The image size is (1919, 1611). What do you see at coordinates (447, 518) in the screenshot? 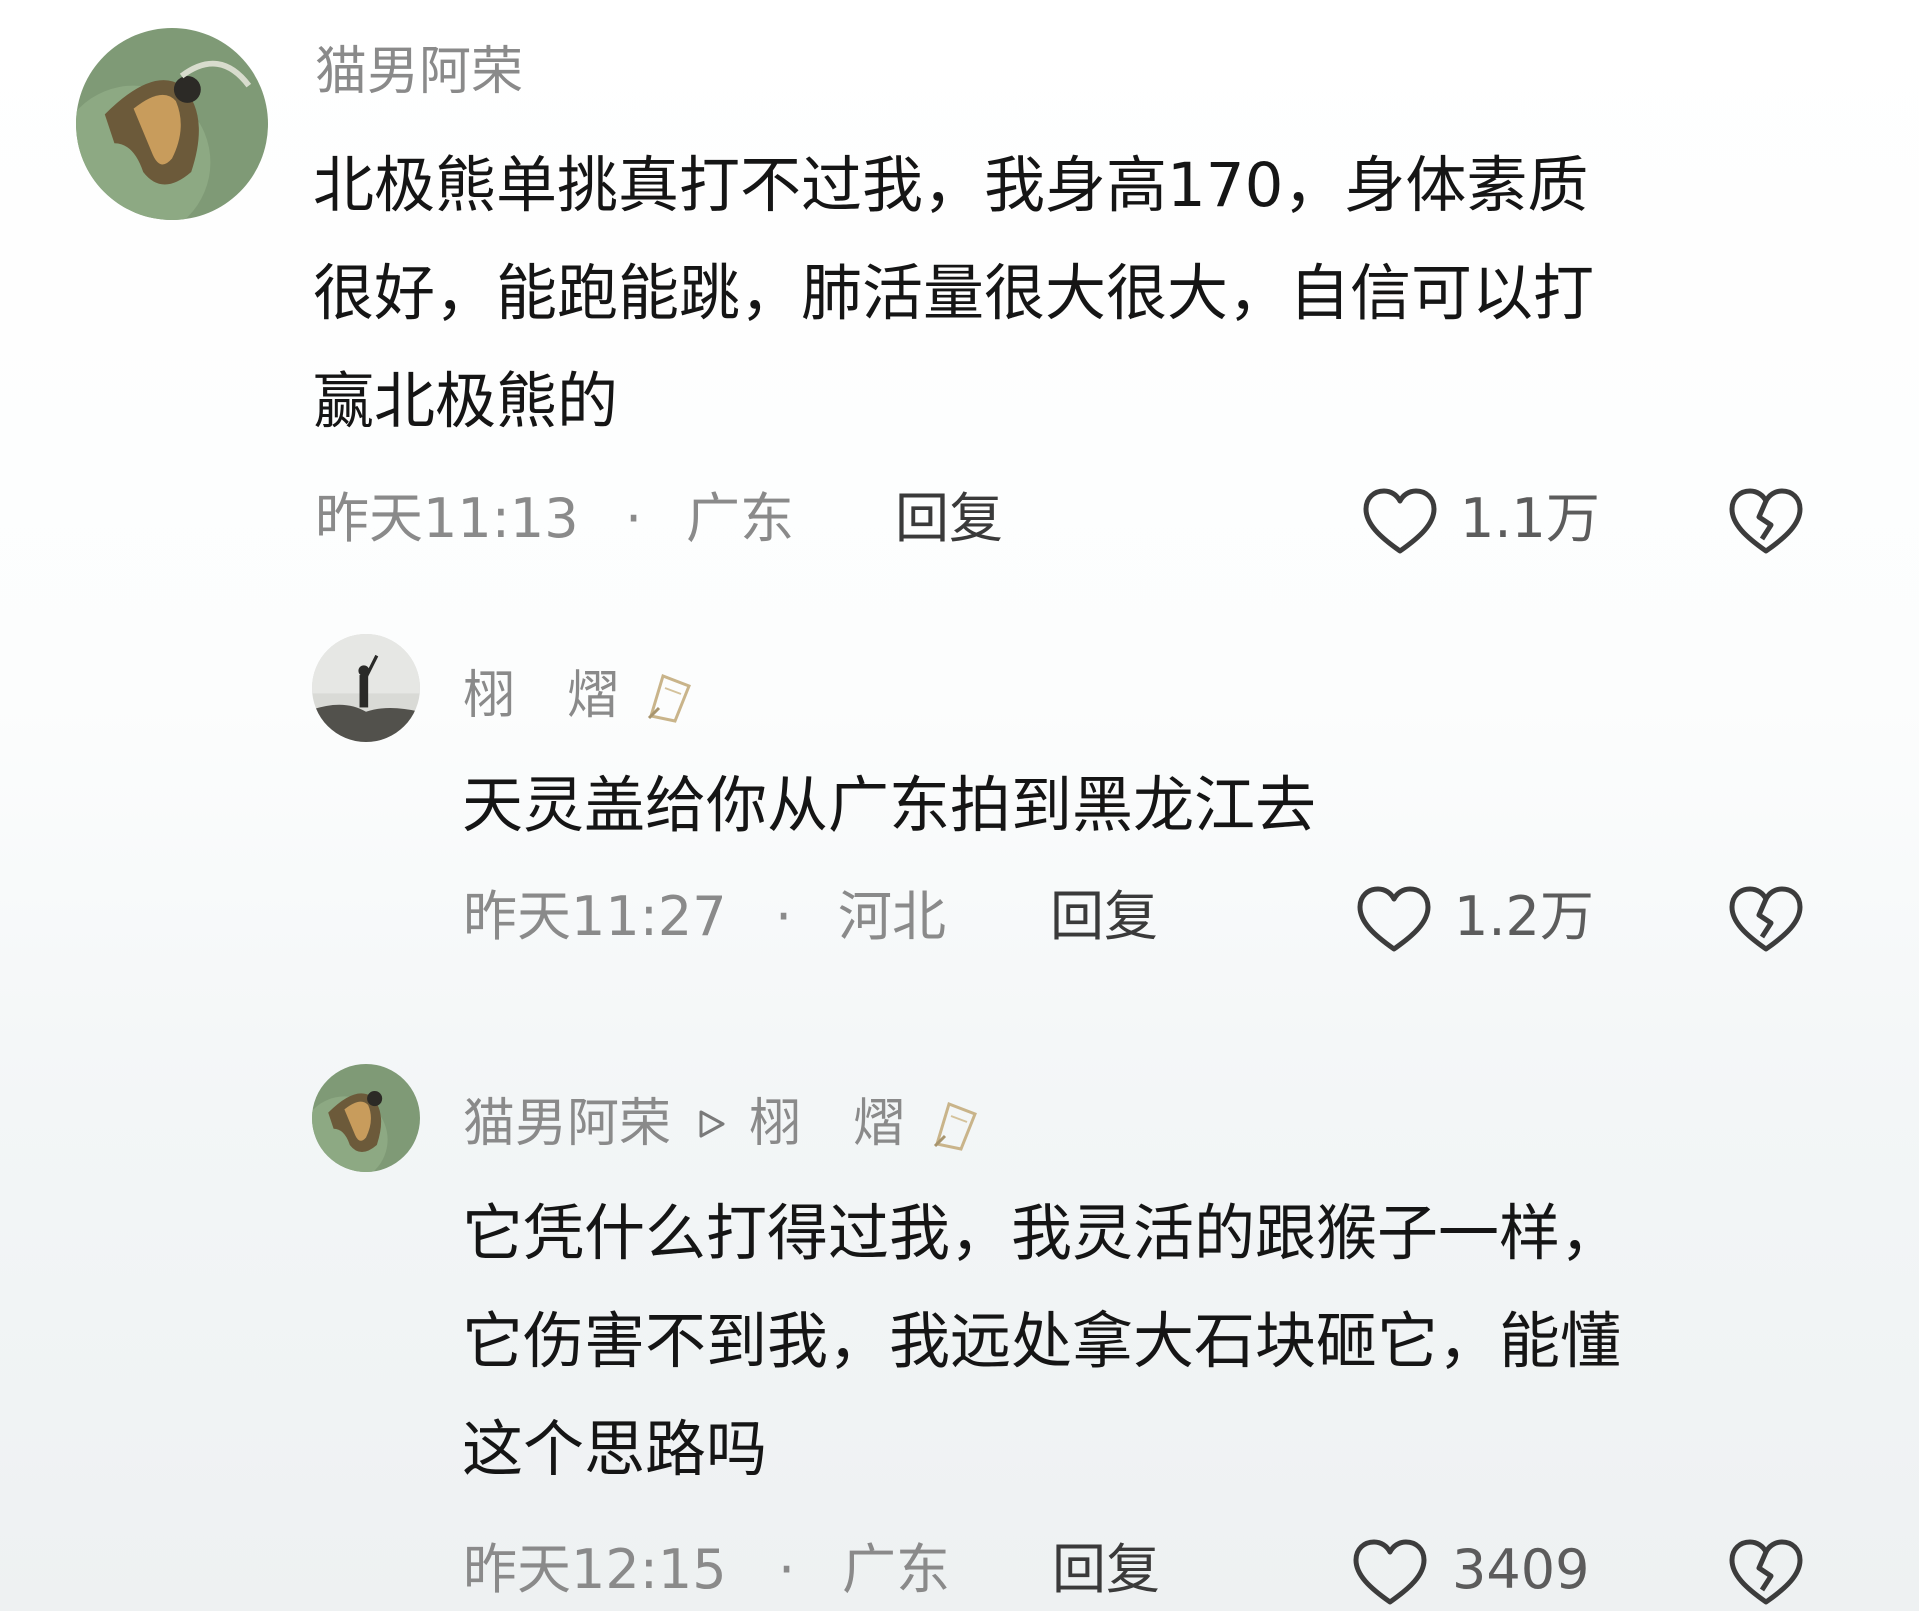
I see `comment-time: 昨天11:13` at bounding box center [447, 518].